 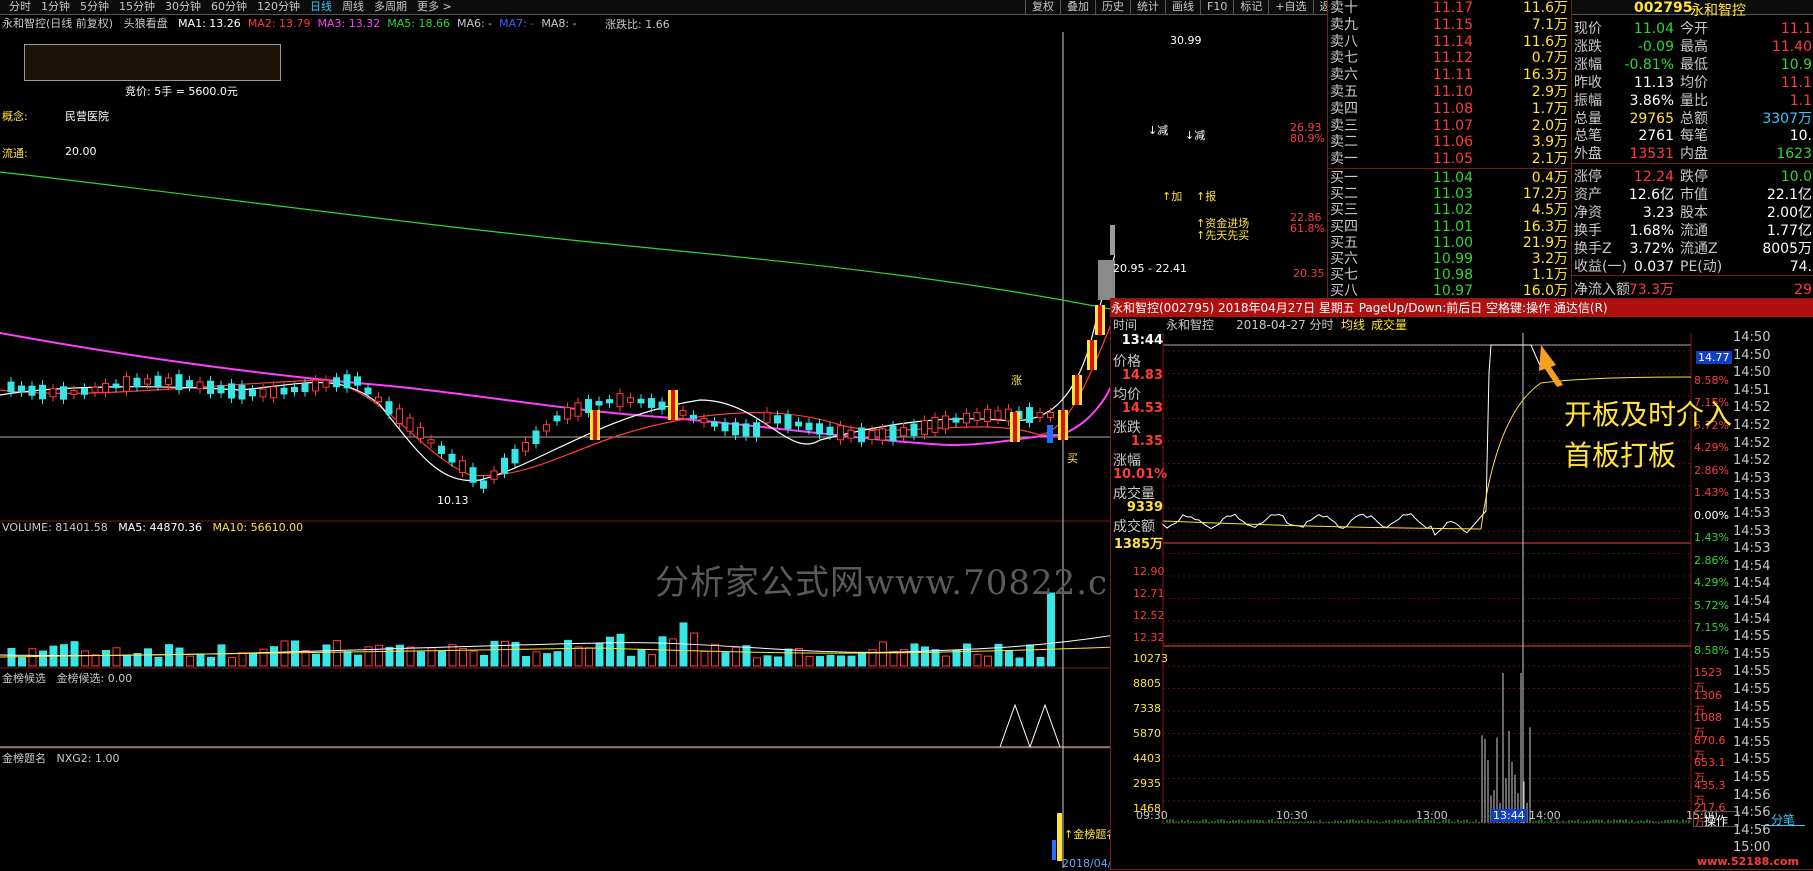 I want to click on low-label: 10.13, so click(x=453, y=500).